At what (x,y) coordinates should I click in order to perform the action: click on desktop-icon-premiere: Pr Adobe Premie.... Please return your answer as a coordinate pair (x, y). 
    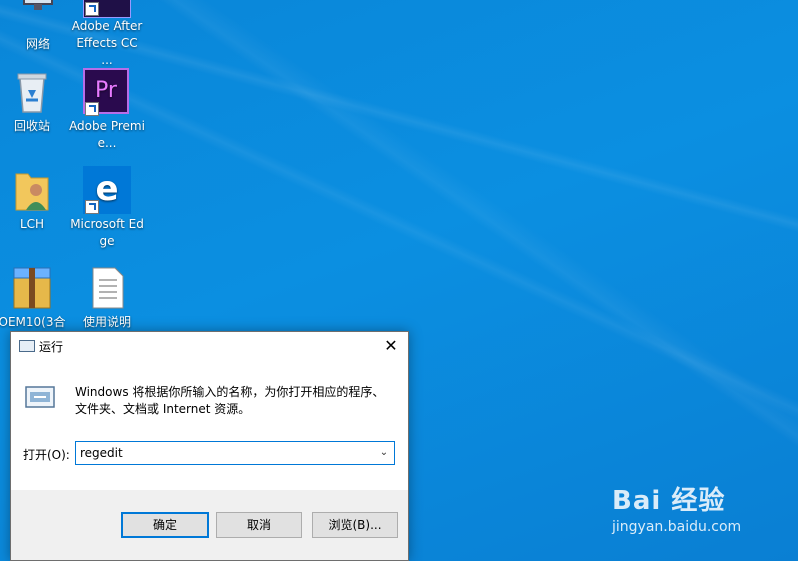
    Looking at the image, I should click on (107, 110).